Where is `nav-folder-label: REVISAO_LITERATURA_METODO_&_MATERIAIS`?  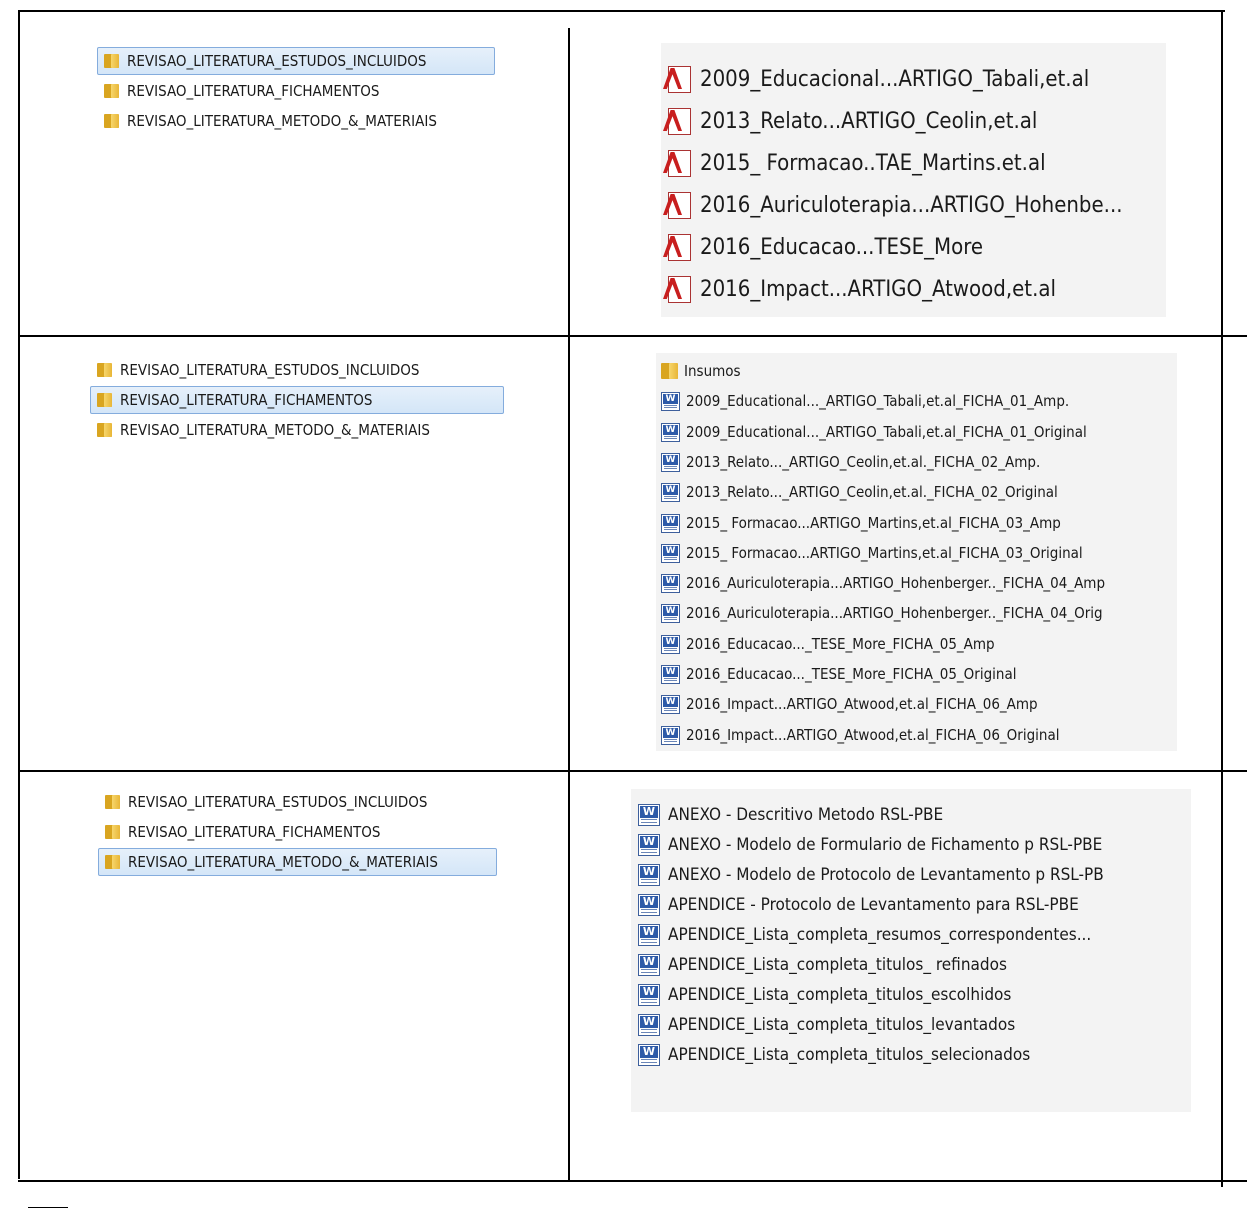
nav-folder-label: REVISAO_LITERATURA_METODO_&_MATERIAIS is located at coordinates (275, 430).